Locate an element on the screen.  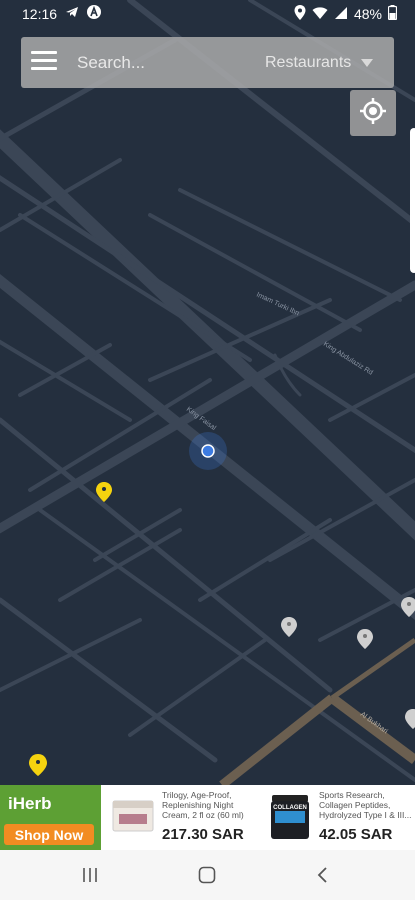
system-nav-bar is located at coordinates (207, 875).